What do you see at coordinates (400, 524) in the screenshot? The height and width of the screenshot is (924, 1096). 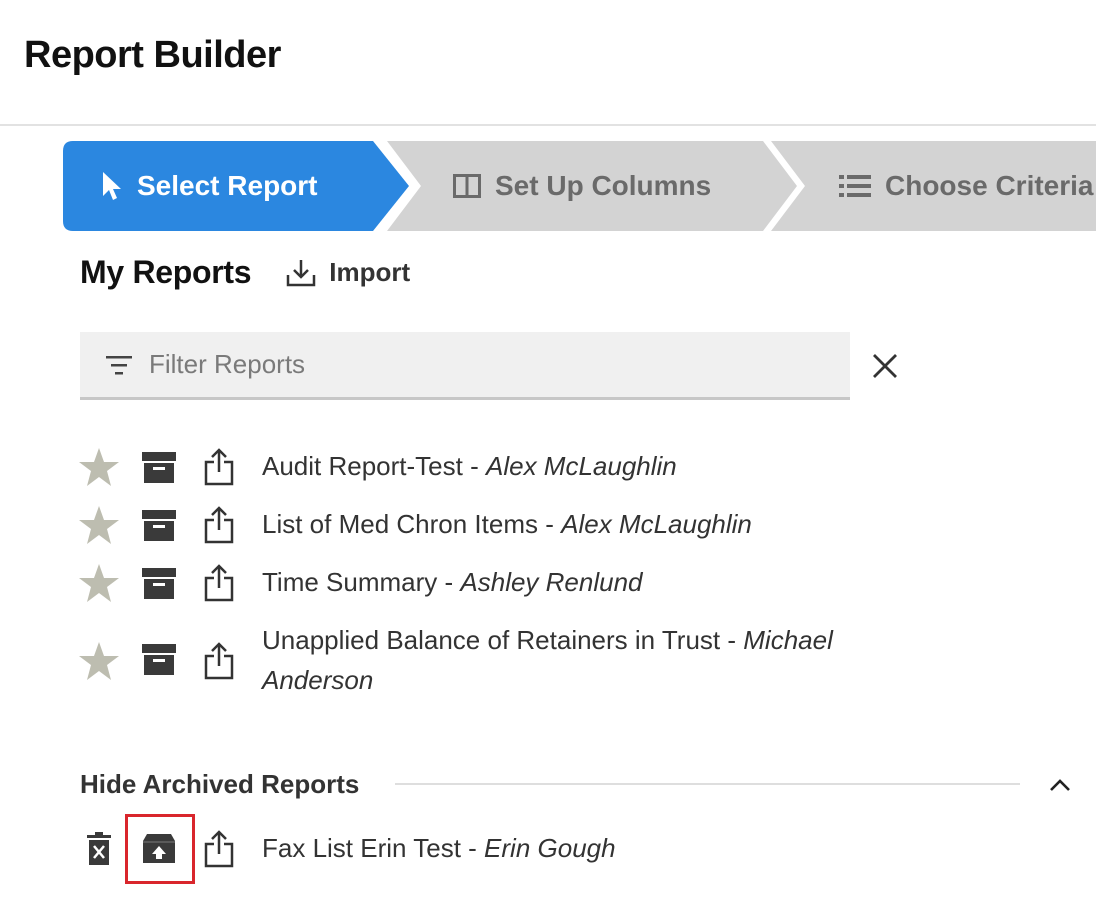 I see `report-name: List of Med Chron Items` at bounding box center [400, 524].